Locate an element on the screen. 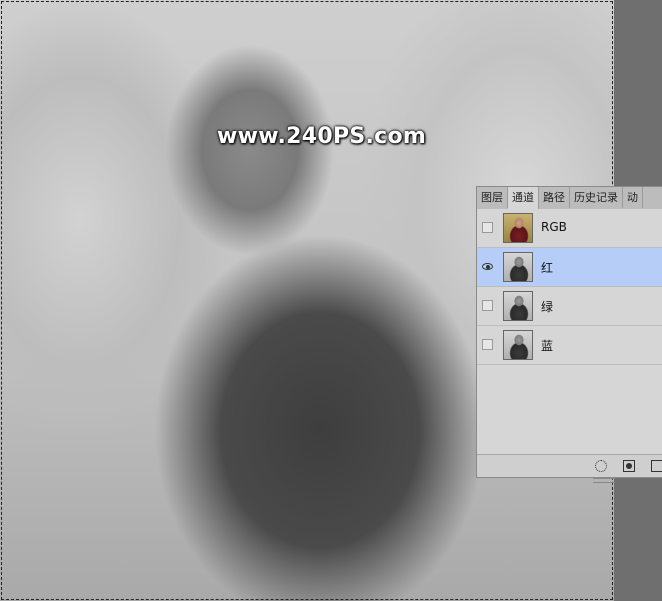 The width and height of the screenshot is (662, 601). channel-row-blue: 蓝 is located at coordinates (569, 345).